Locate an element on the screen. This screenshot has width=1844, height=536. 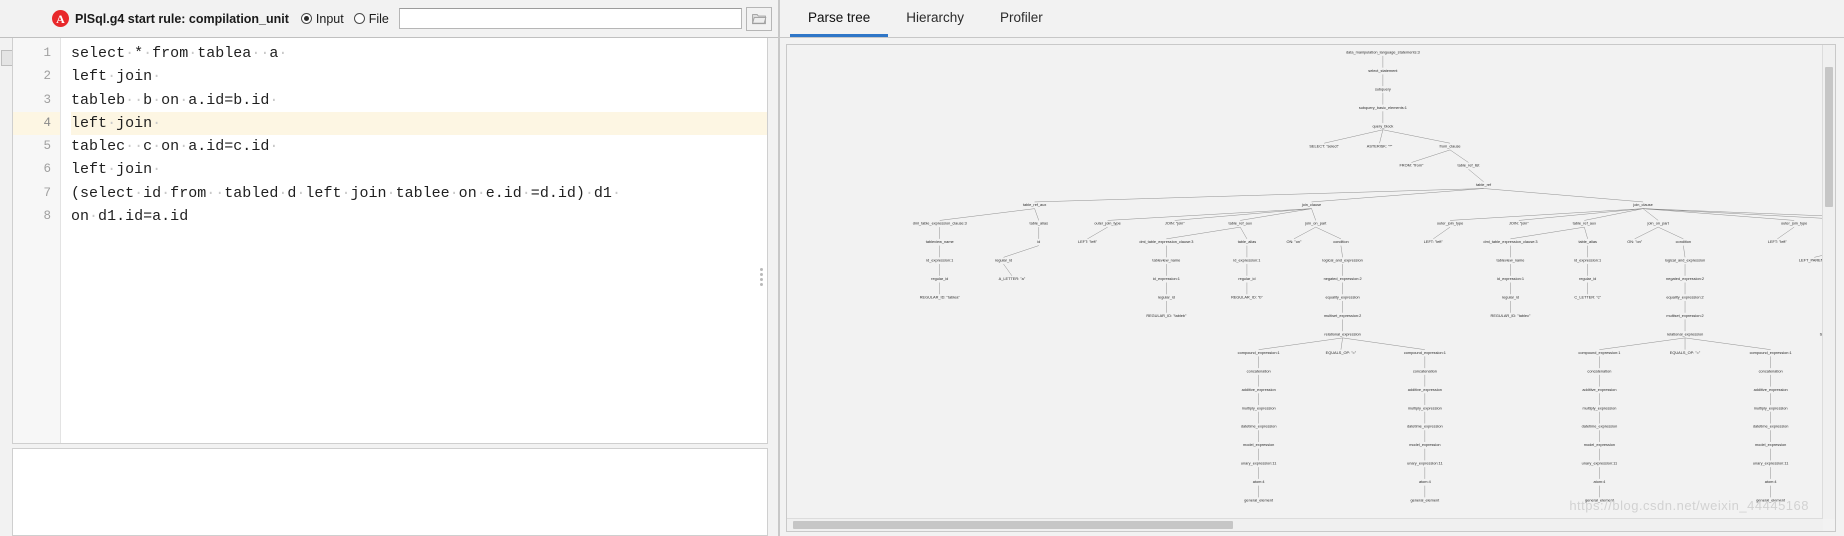
parse-tree-node: REGULAR_ID: "tablec" is located at coordinates (1511, 316).